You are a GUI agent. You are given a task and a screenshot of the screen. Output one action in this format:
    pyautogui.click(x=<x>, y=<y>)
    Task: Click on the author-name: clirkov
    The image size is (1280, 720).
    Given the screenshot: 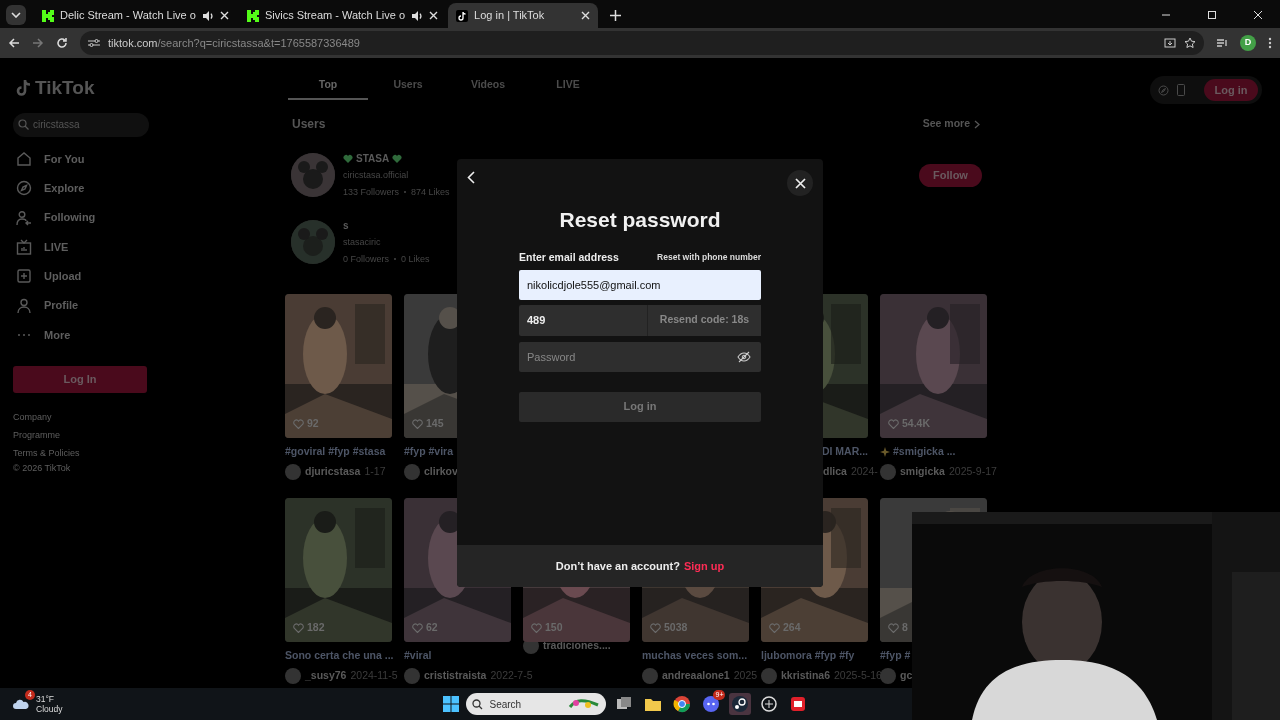 What is the action you would take?
    pyautogui.click(x=441, y=472)
    